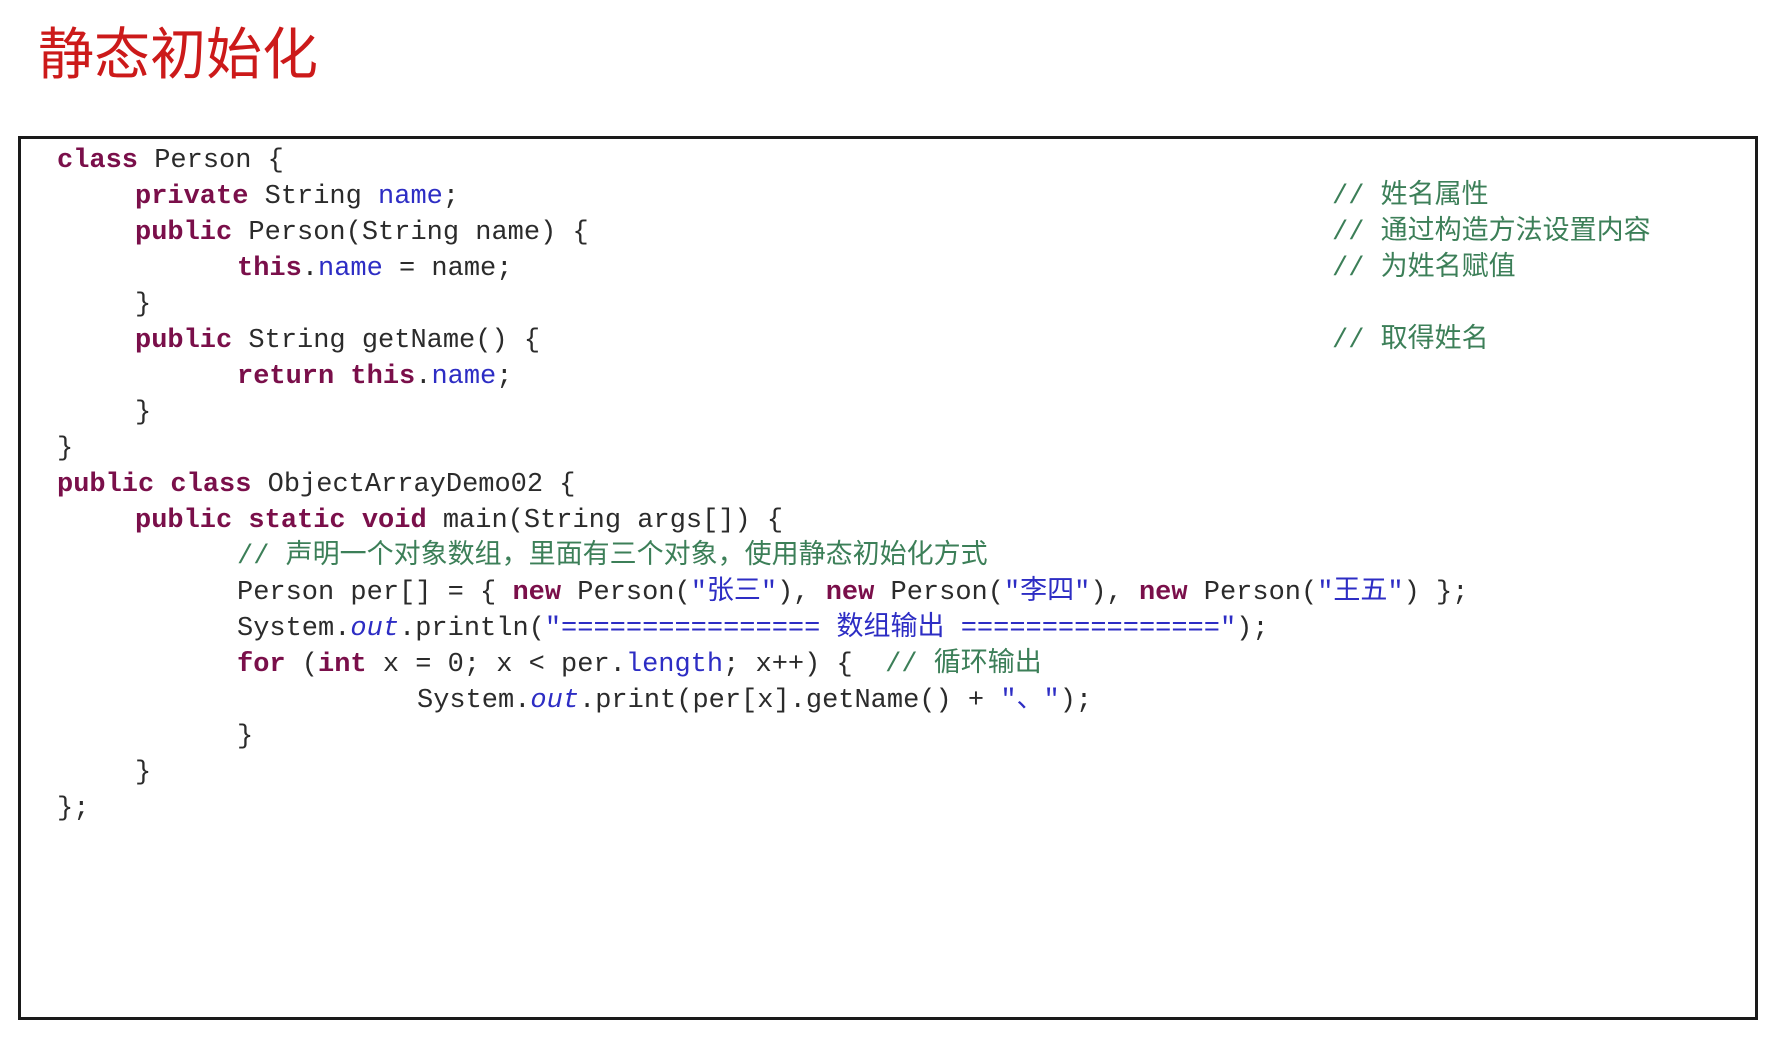 This screenshot has width=1781, height=1061. Describe the element at coordinates (1436, 593) in the screenshot. I see `code-text: ) };` at that location.